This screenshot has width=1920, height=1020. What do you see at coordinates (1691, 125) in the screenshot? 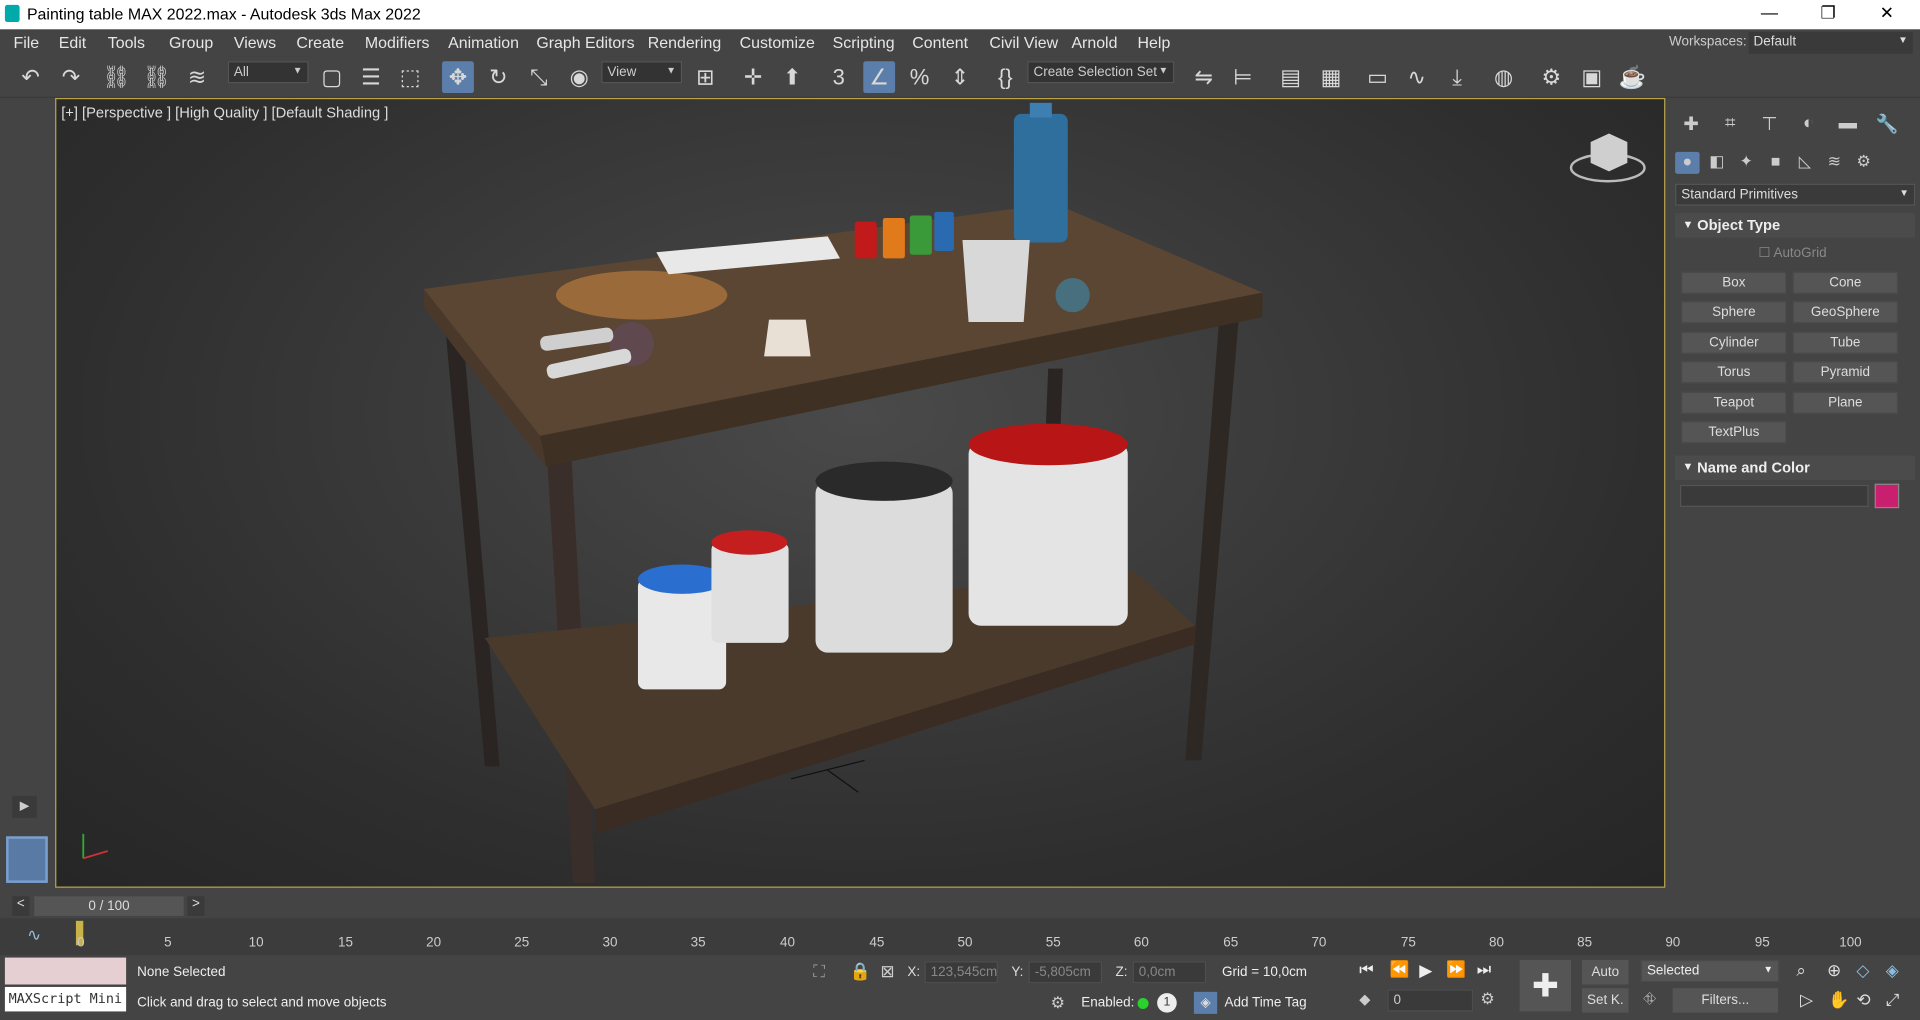
I see `create-tab-icon: ✚` at bounding box center [1691, 125].